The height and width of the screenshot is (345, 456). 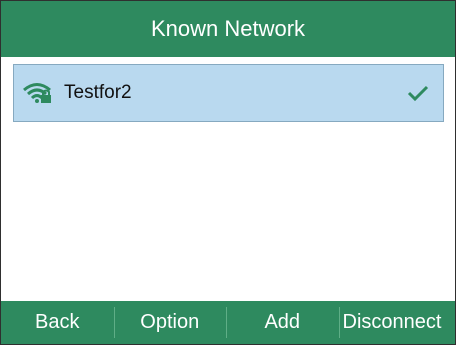 I want to click on softkey-bar: Back Option Add Disconnect, so click(x=228, y=322).